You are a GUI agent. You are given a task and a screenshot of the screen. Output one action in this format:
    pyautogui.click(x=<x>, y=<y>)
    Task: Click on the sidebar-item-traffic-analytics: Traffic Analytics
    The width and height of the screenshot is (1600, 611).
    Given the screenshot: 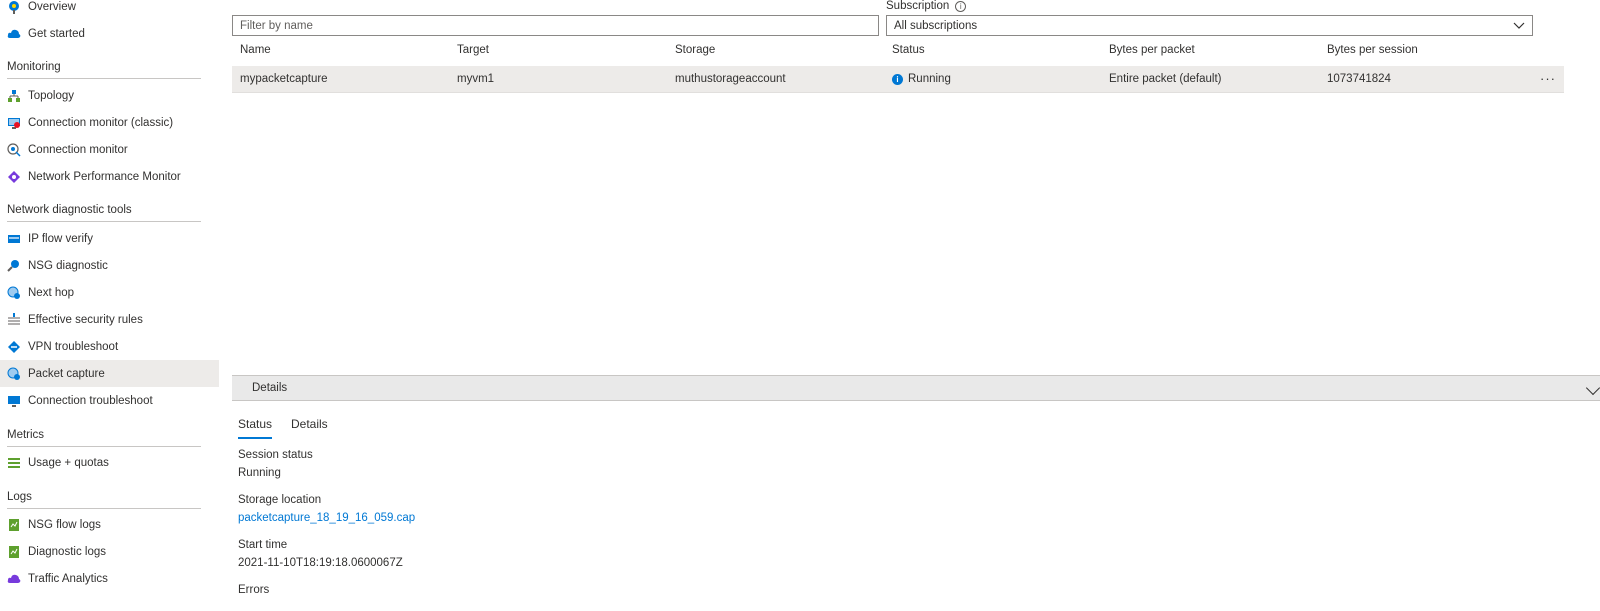 What is the action you would take?
    pyautogui.click(x=109, y=578)
    